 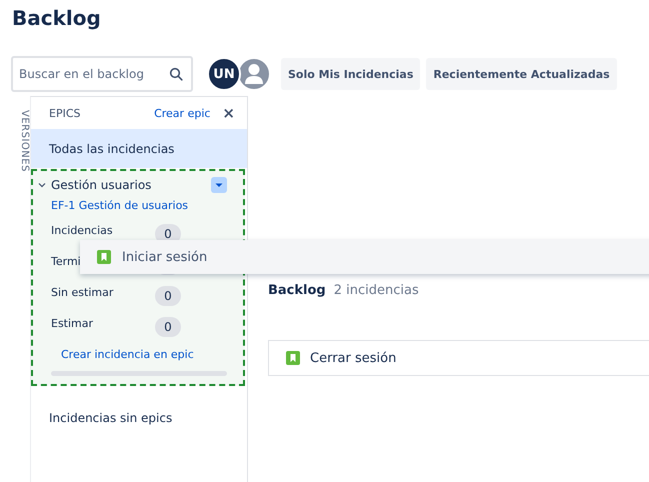 I want to click on stat-label: Sin estimar, so click(x=82, y=292).